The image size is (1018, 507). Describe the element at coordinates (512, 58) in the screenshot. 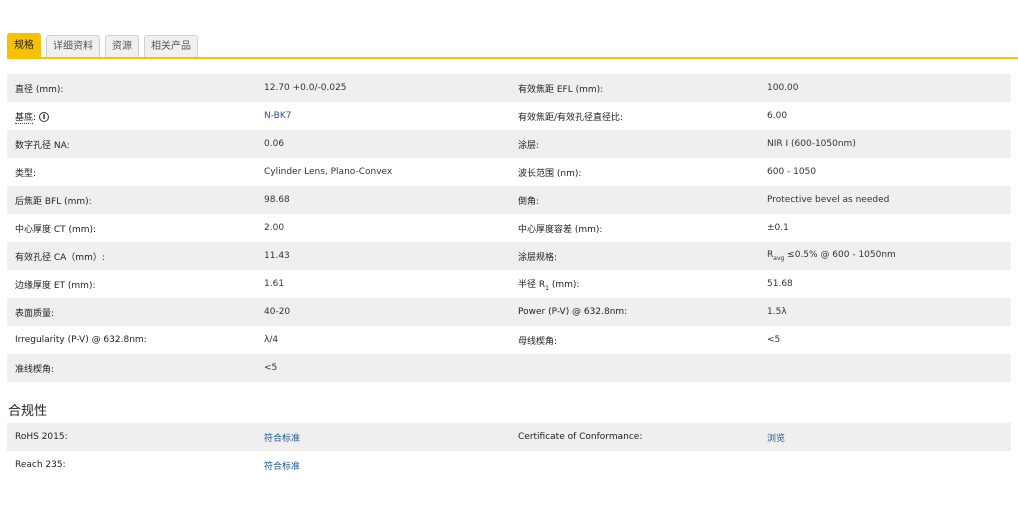

I see `tab-underline` at that location.